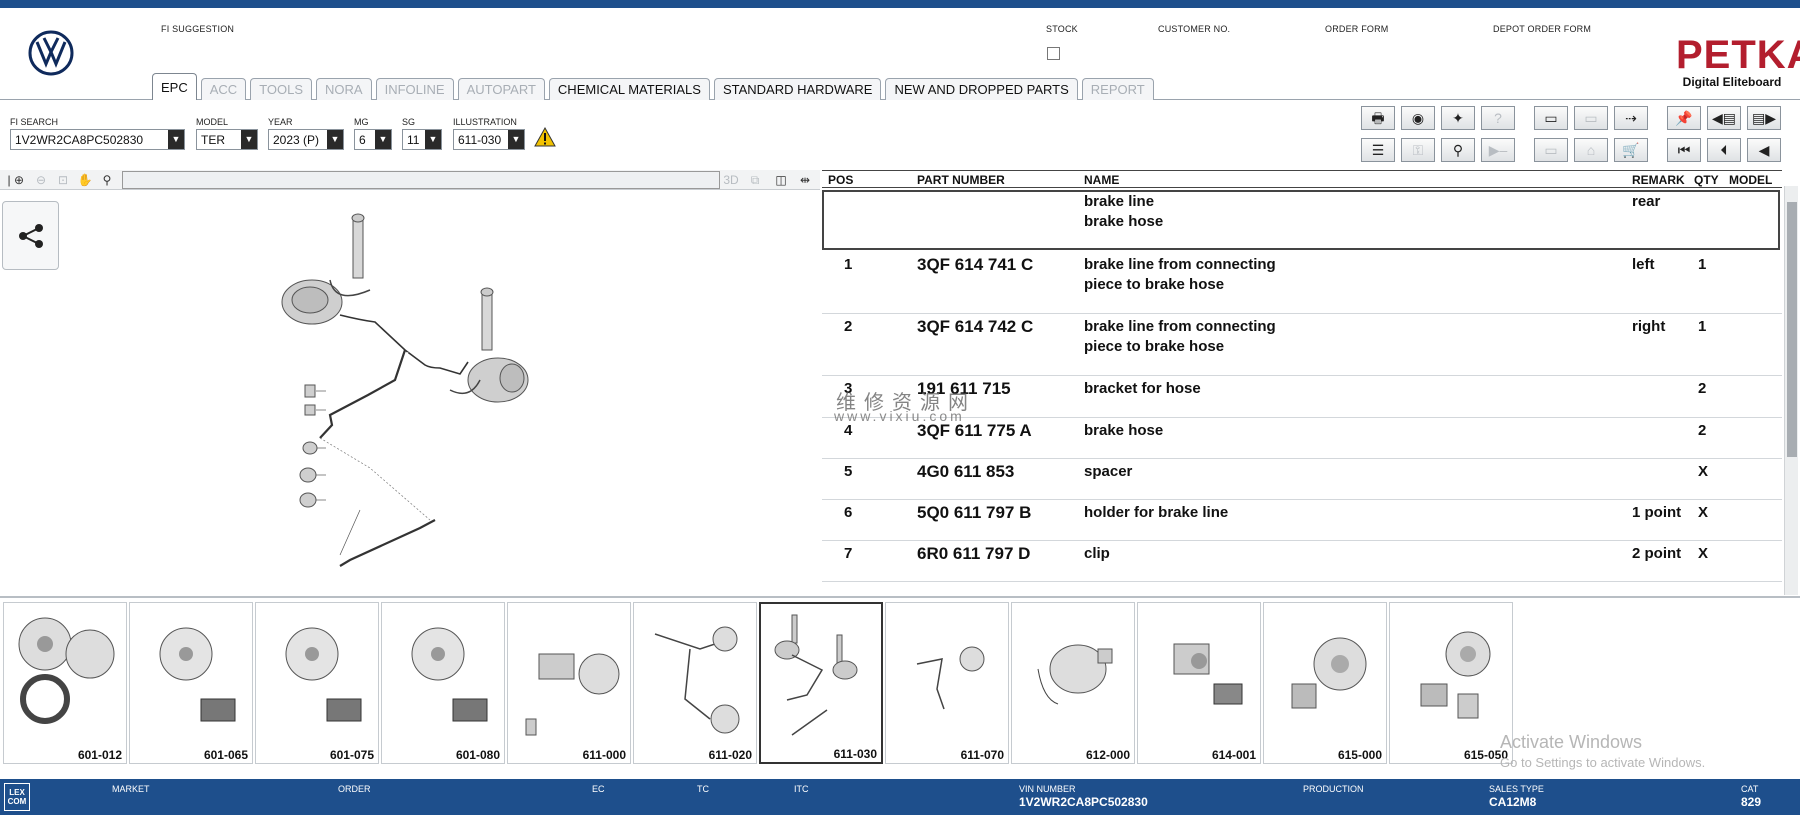  Describe the element at coordinates (1117, 89) in the screenshot. I see `tab-report: REPORT` at that location.